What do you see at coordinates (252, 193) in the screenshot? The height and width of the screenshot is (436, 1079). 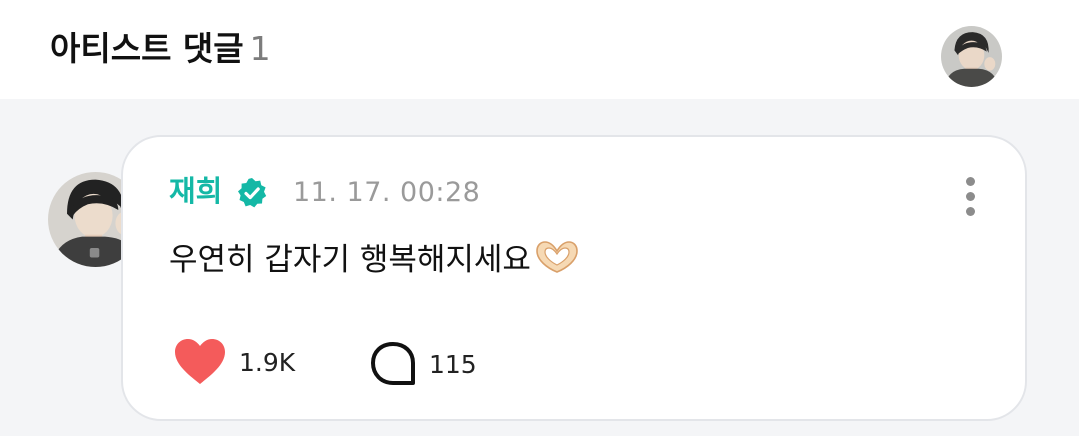 I see `verified-badge-icon` at bounding box center [252, 193].